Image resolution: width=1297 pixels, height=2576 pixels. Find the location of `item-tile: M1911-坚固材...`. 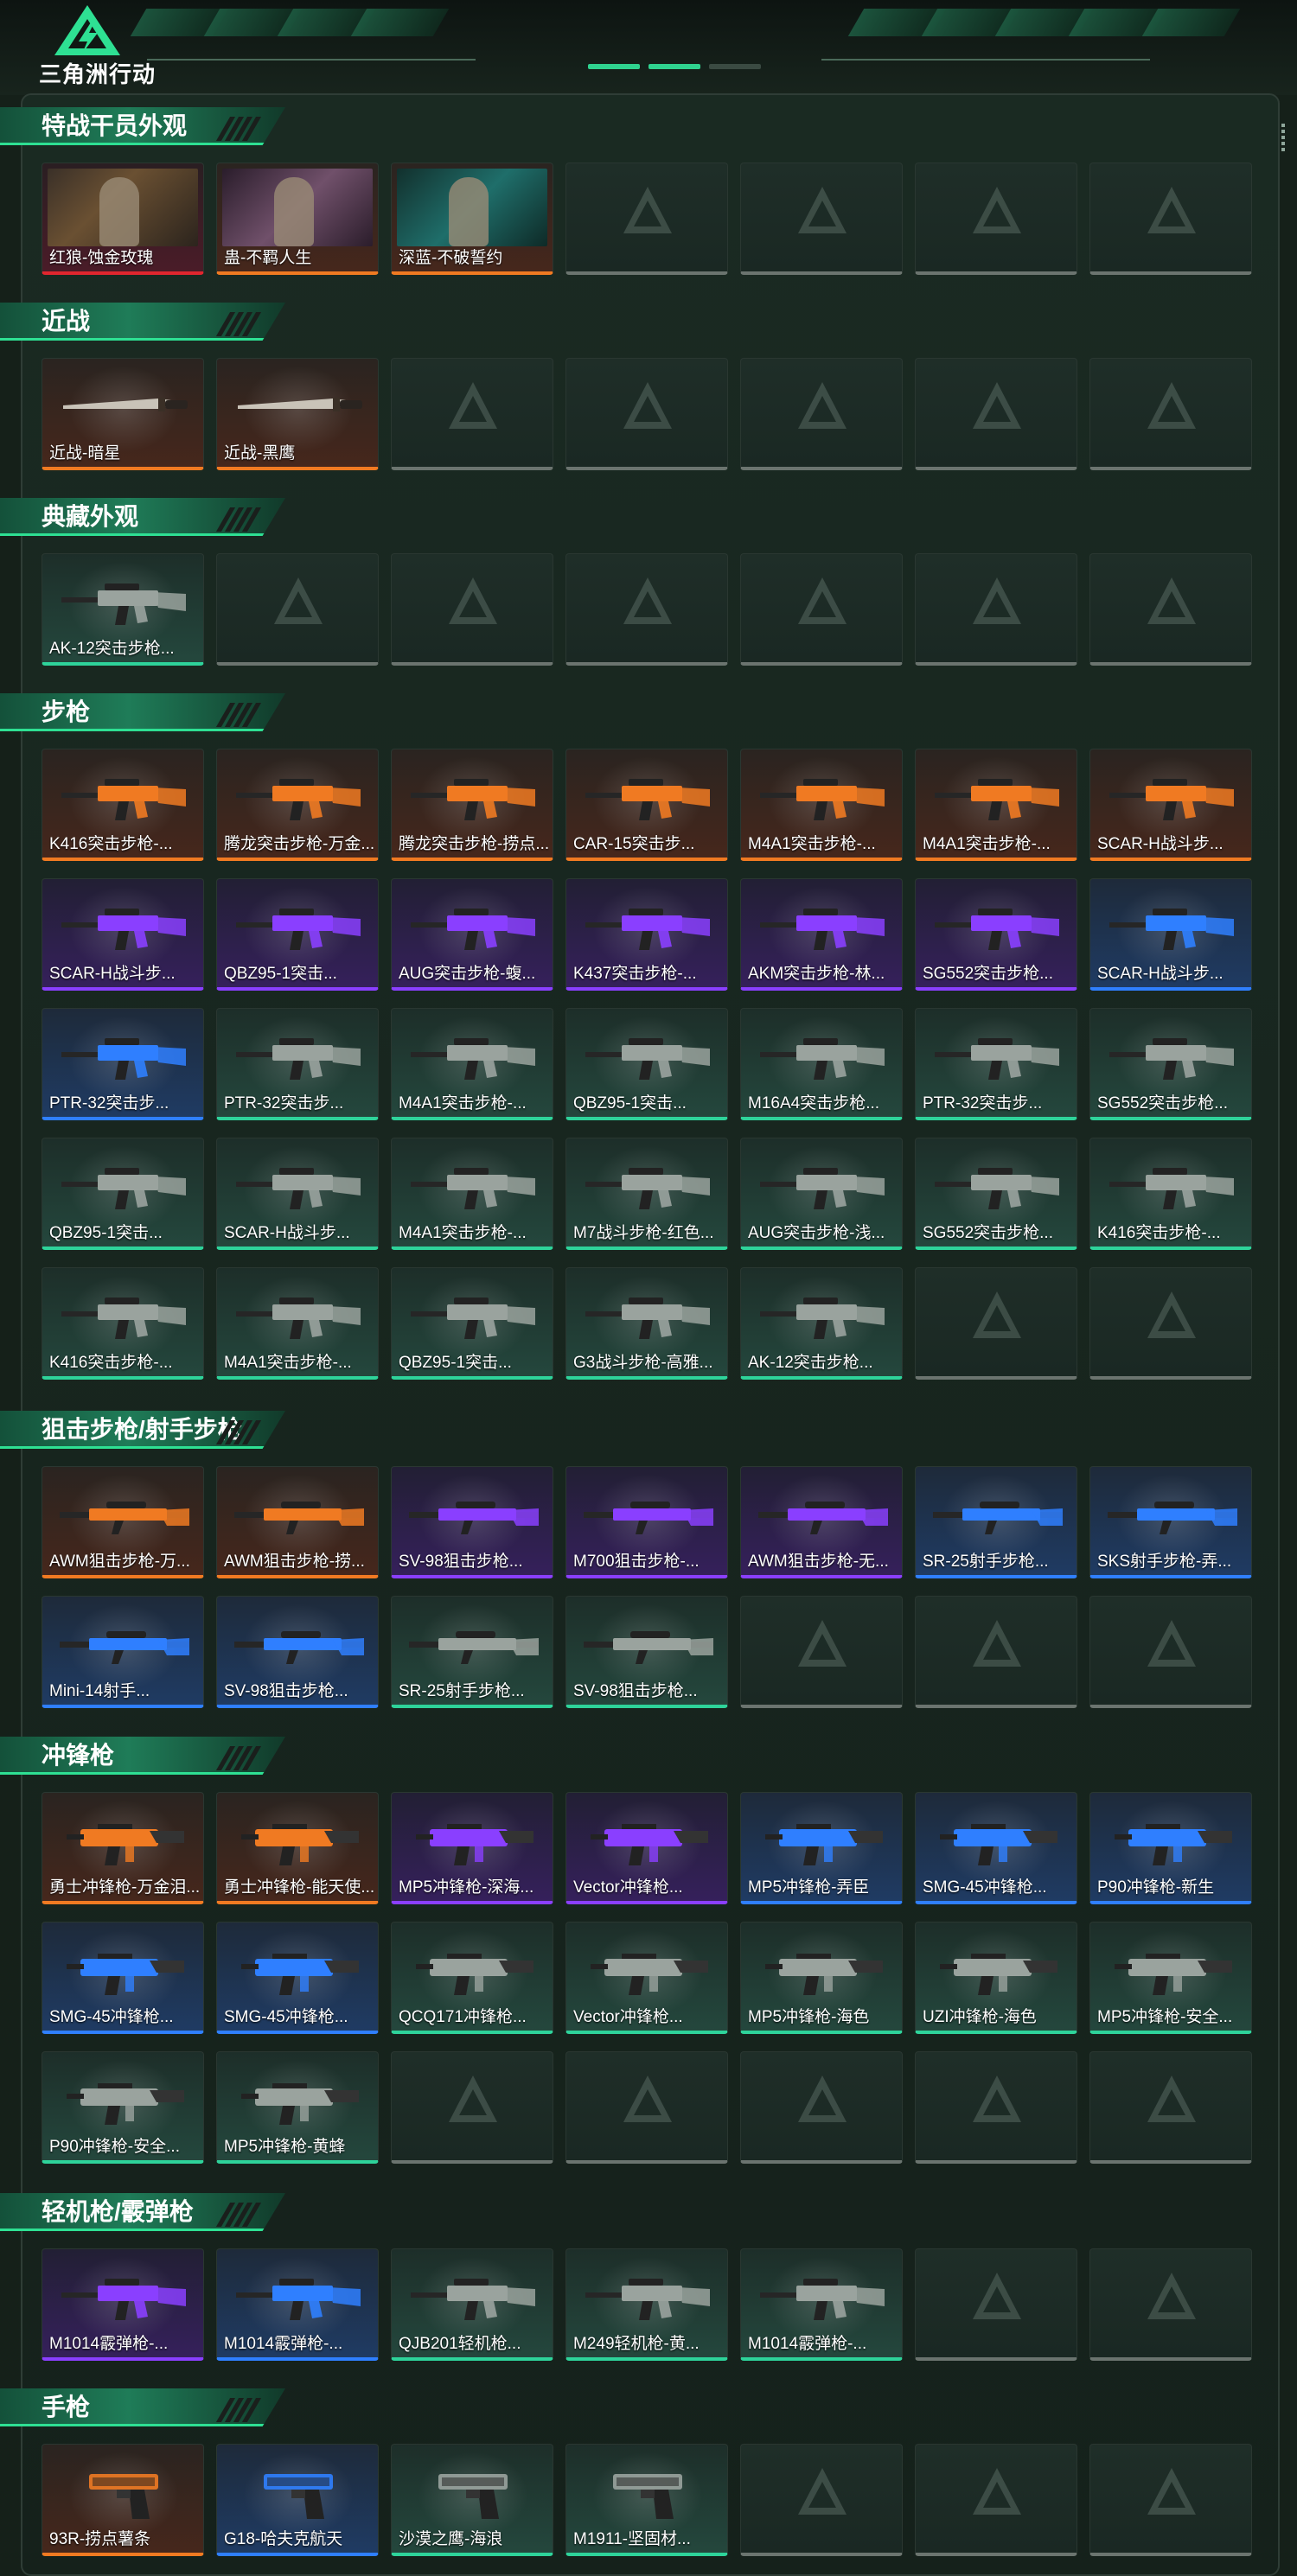

item-tile: M1911-坚固材... is located at coordinates (647, 2500).